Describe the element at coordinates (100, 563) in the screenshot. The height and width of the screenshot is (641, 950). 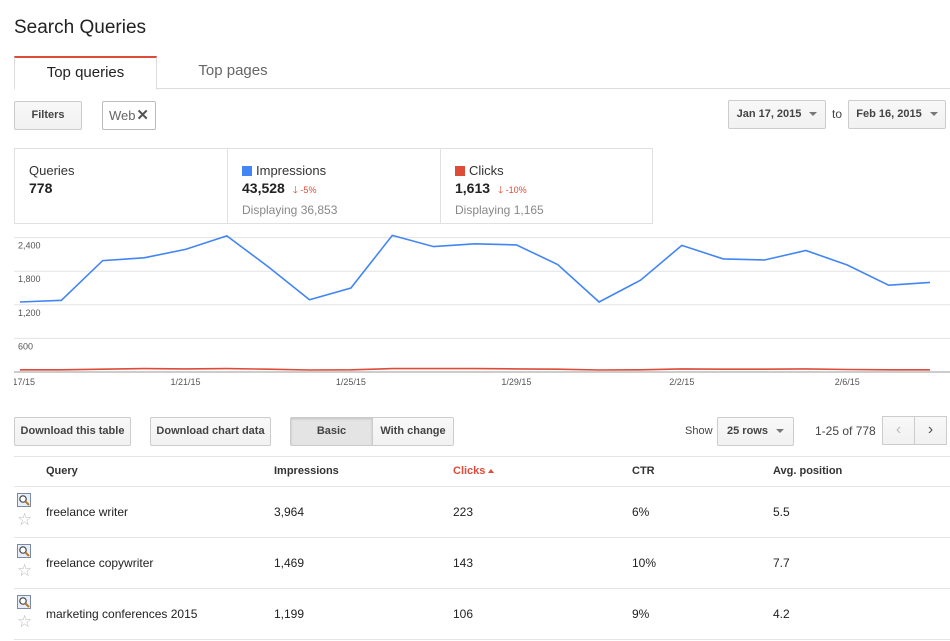
I see `query-cell: freelance copywriter` at that location.